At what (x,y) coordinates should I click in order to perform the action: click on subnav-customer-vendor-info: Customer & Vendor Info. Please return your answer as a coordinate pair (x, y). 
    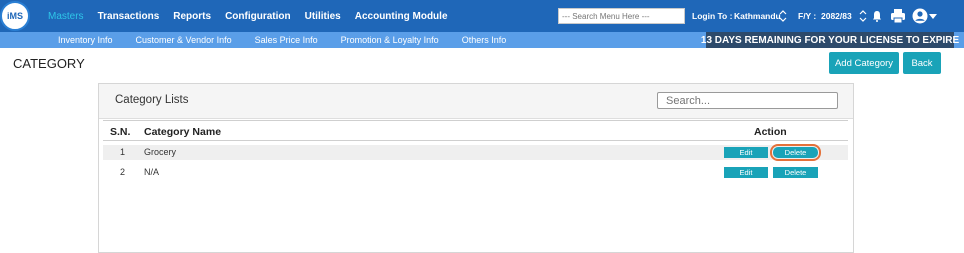
    Looking at the image, I should click on (184, 40).